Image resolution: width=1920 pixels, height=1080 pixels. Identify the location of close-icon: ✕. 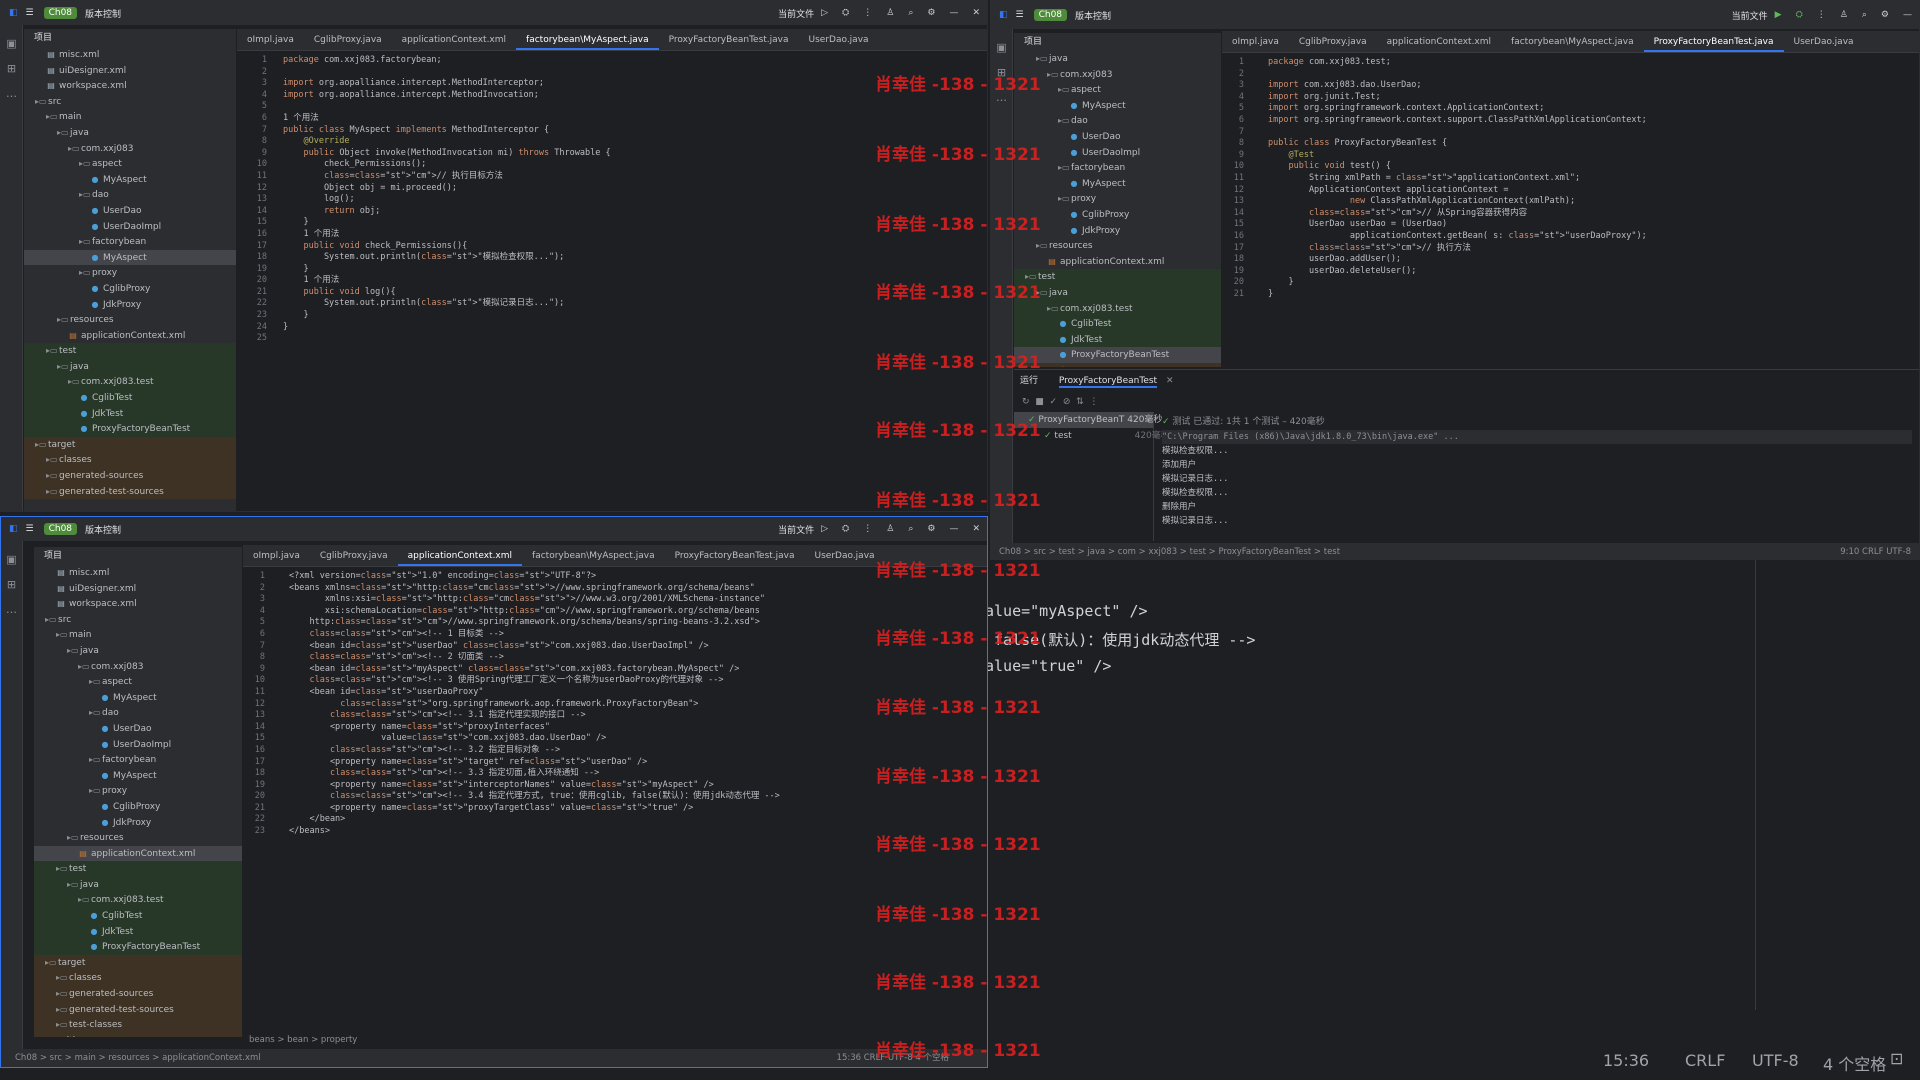
(976, 13).